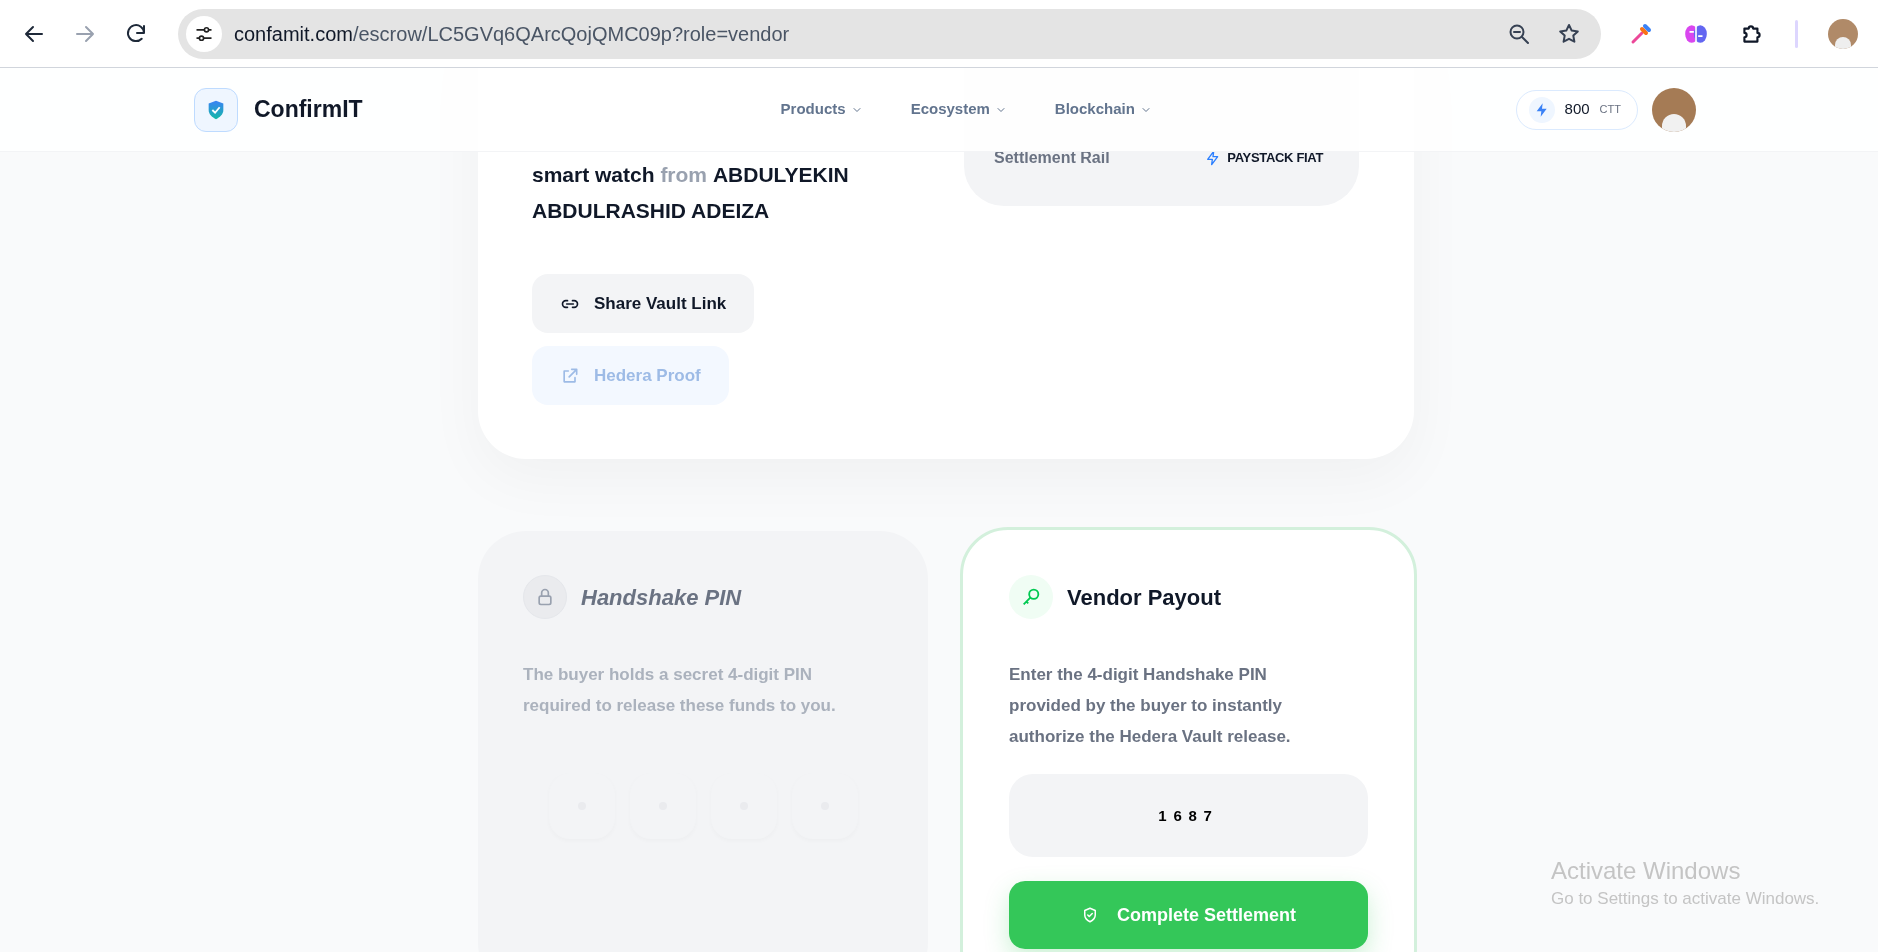 The image size is (1878, 952). Describe the element at coordinates (1569, 33) in the screenshot. I see `bookmark-star-icon` at that location.